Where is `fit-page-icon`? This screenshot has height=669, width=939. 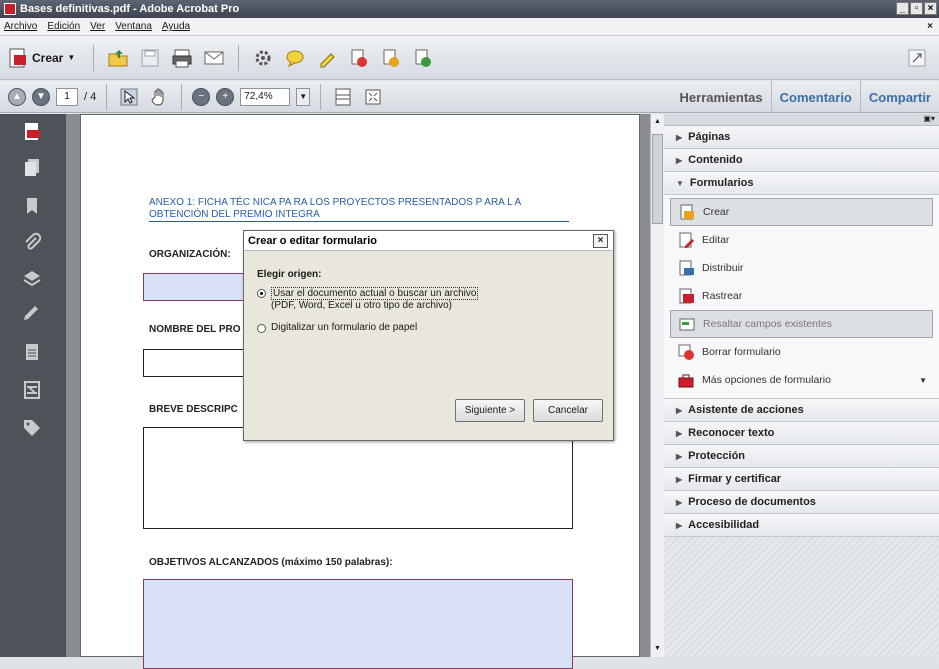 fit-page-icon is located at coordinates (343, 97).